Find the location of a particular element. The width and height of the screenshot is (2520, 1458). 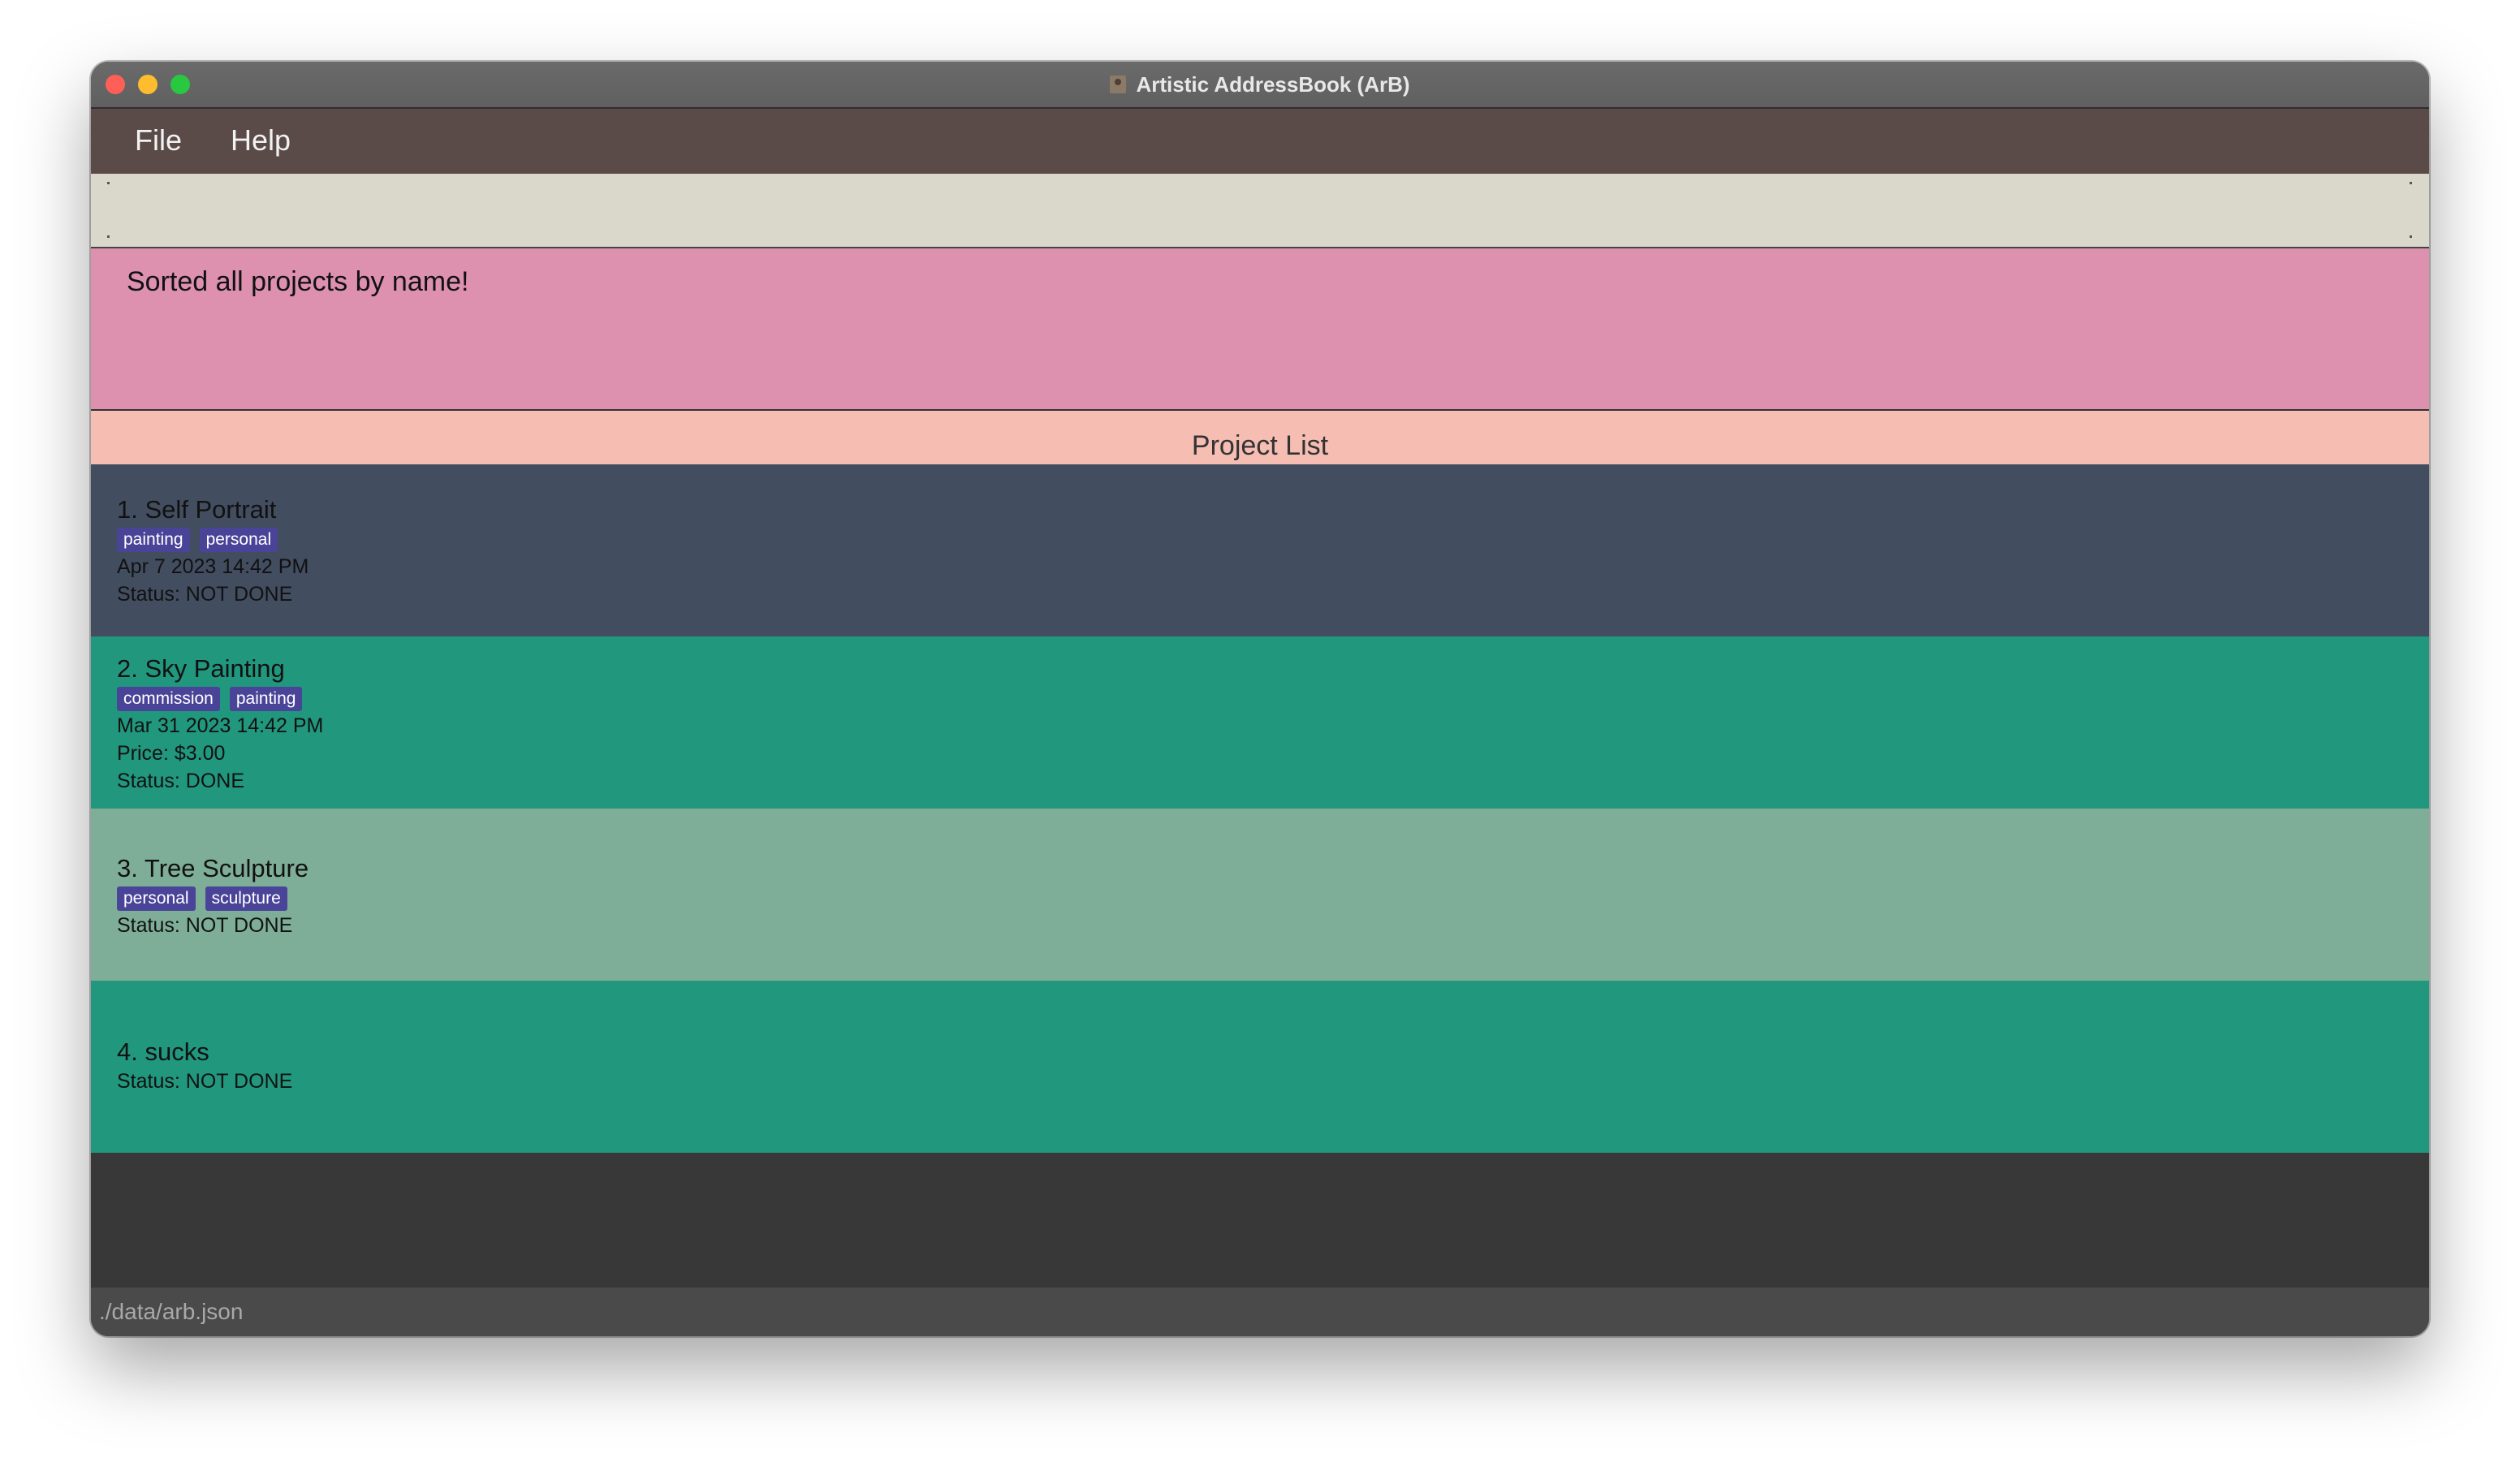

project-title: 1. Self Portrait is located at coordinates (197, 509).